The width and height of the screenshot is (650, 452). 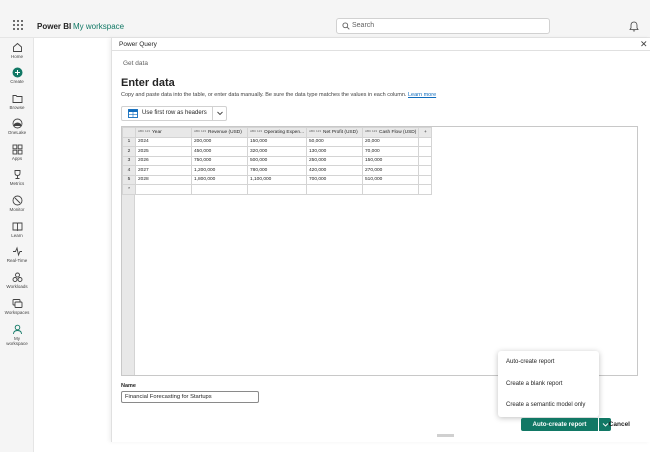 I want to click on table-cell: 1,100,000, so click(x=277, y=179).